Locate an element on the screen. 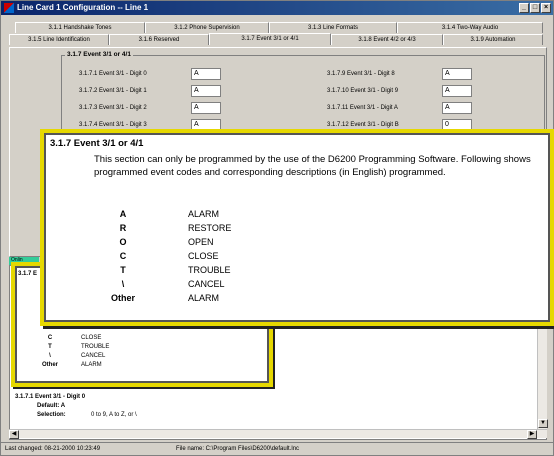 Image resolution: width=554 pixels, height=456 pixels. field-label: 3.1.7.11 Event 3/1 - Digit A is located at coordinates (362, 108).